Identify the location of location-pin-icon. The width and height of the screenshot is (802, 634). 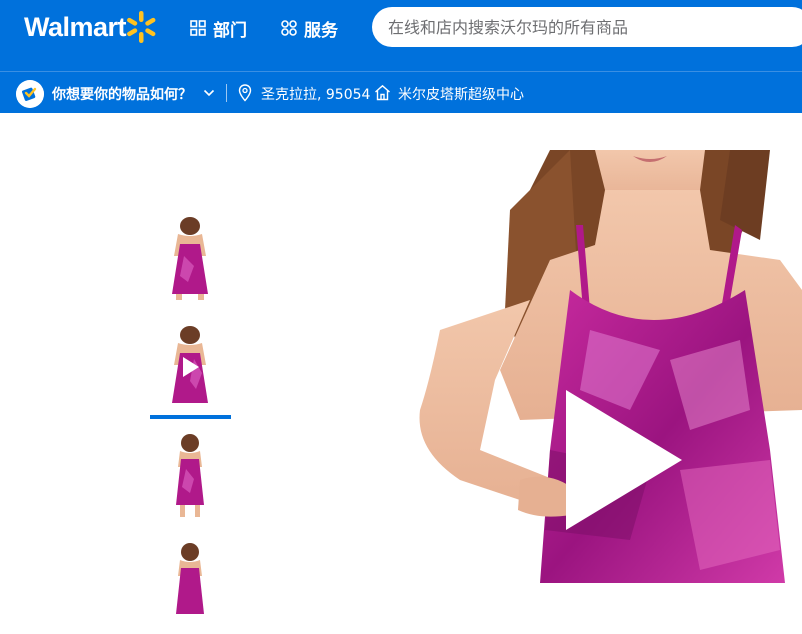
(245, 93).